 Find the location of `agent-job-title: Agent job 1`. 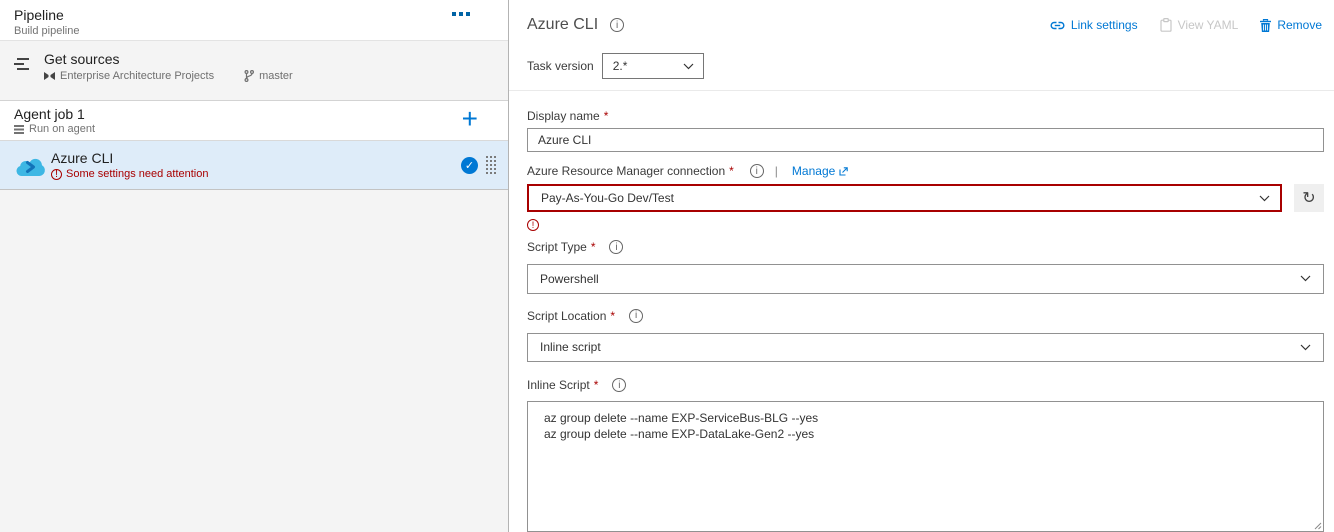

agent-job-title: Agent job 1 is located at coordinates (49, 114).